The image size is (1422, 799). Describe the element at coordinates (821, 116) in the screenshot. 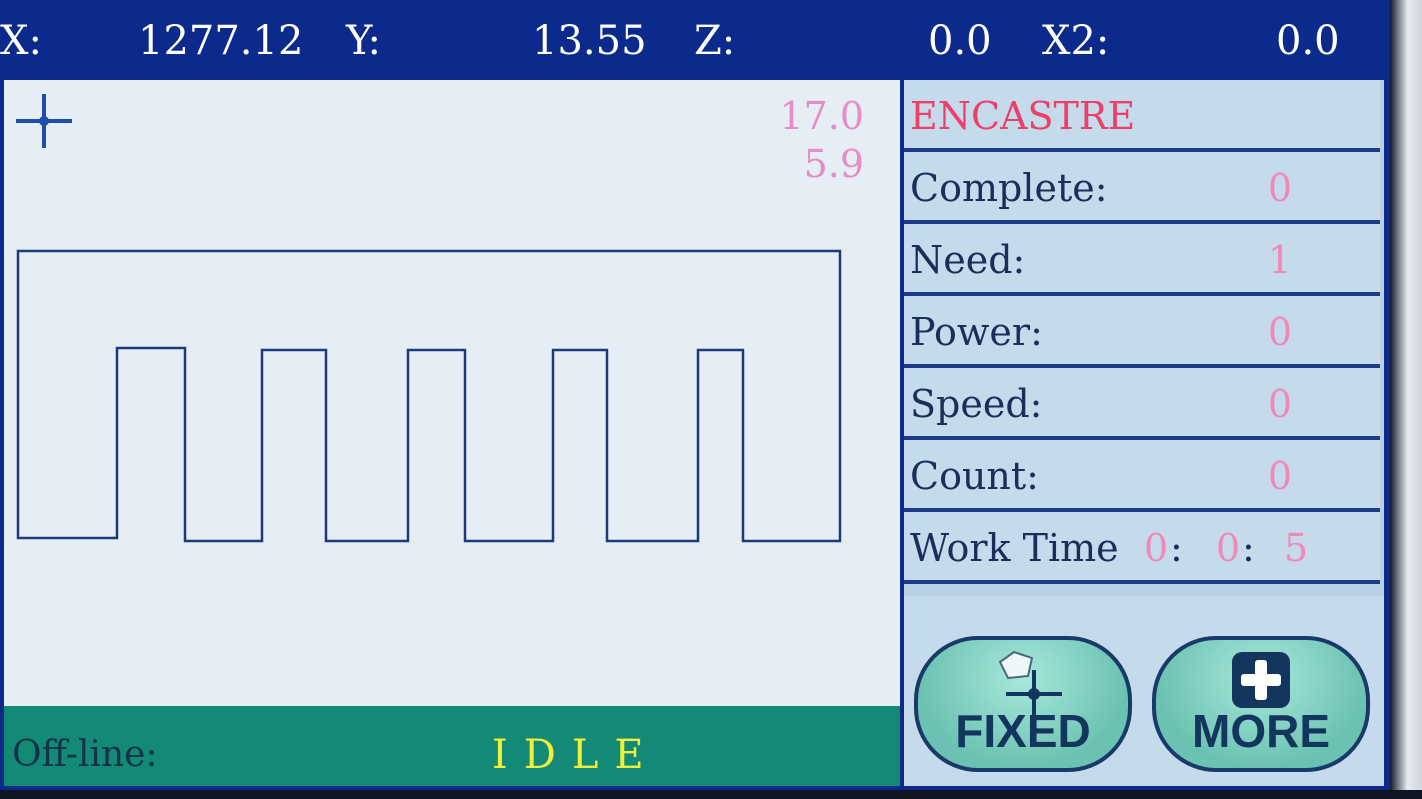

I see `readout-top: 17.0` at that location.